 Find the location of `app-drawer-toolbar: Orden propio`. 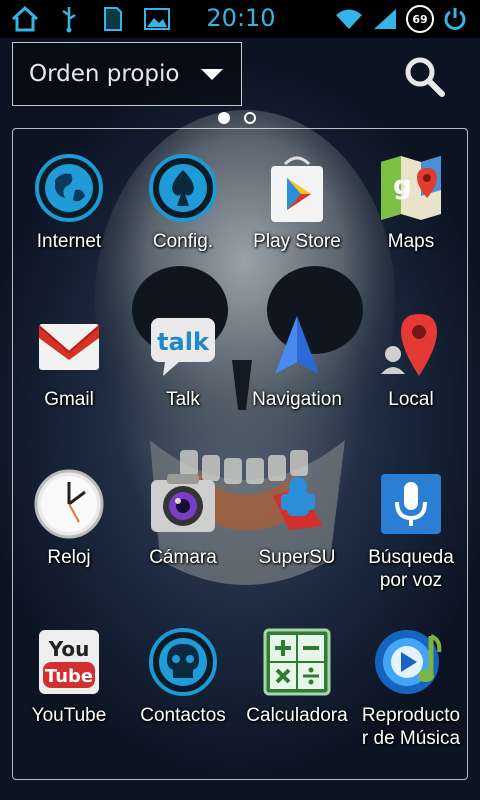

app-drawer-toolbar: Orden propio is located at coordinates (240, 75).